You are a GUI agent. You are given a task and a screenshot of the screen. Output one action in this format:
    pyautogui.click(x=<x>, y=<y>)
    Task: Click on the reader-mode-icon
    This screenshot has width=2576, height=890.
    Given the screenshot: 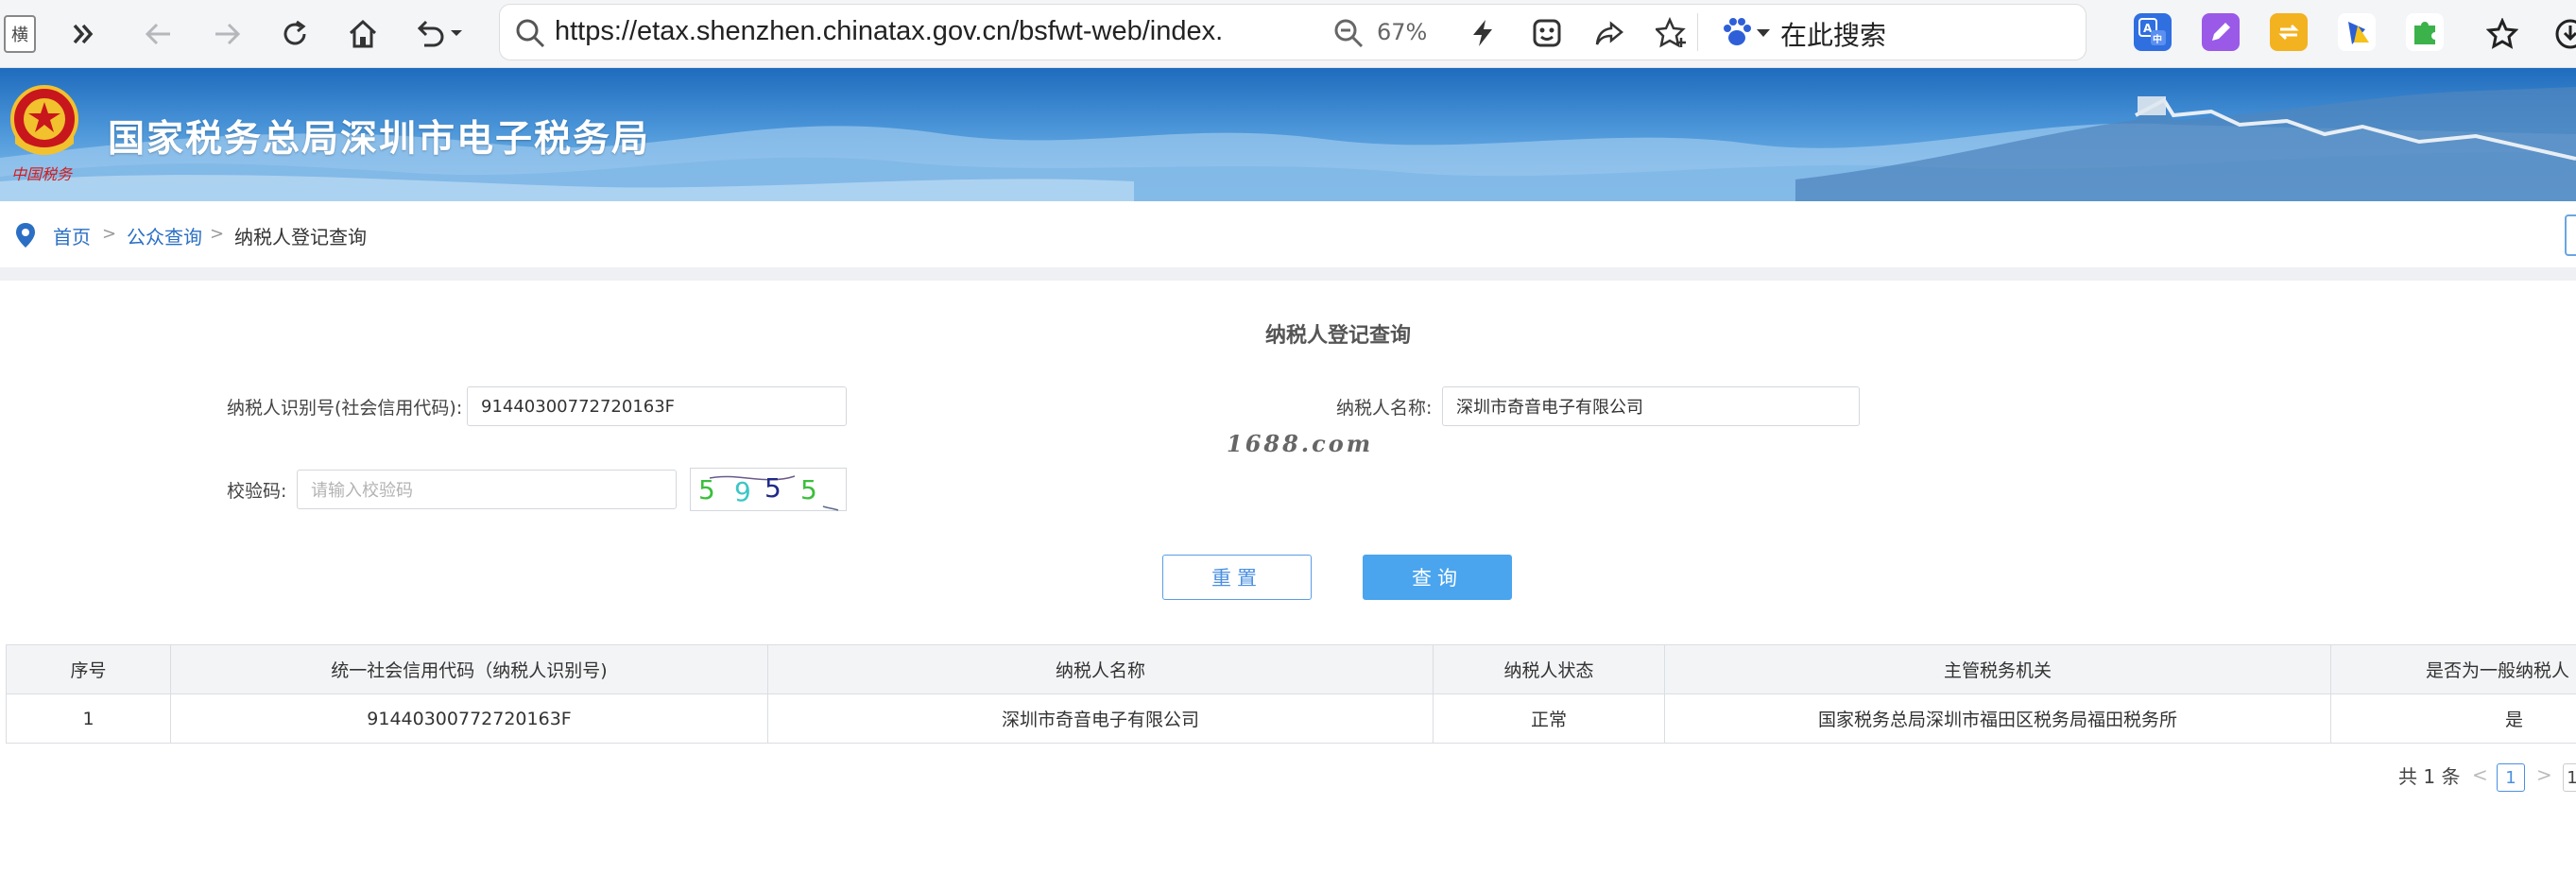 What is the action you would take?
    pyautogui.click(x=1547, y=33)
    